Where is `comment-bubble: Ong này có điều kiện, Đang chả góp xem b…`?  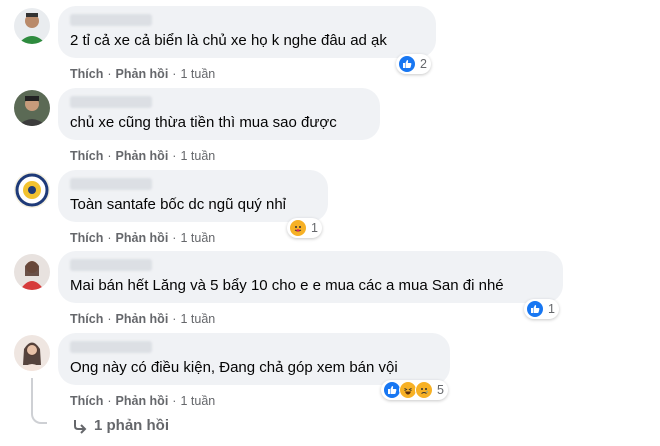
comment-bubble: Ong này có điều kiện, Đang chả góp xem b… is located at coordinates (254, 359).